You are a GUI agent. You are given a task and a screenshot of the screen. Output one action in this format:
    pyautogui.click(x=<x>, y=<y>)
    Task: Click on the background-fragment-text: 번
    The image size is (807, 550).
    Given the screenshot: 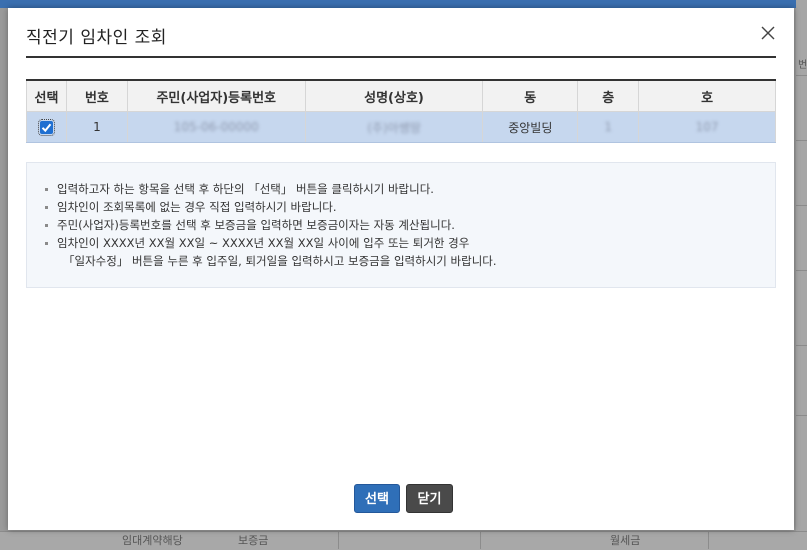 What is the action you would take?
    pyautogui.click(x=802, y=65)
    